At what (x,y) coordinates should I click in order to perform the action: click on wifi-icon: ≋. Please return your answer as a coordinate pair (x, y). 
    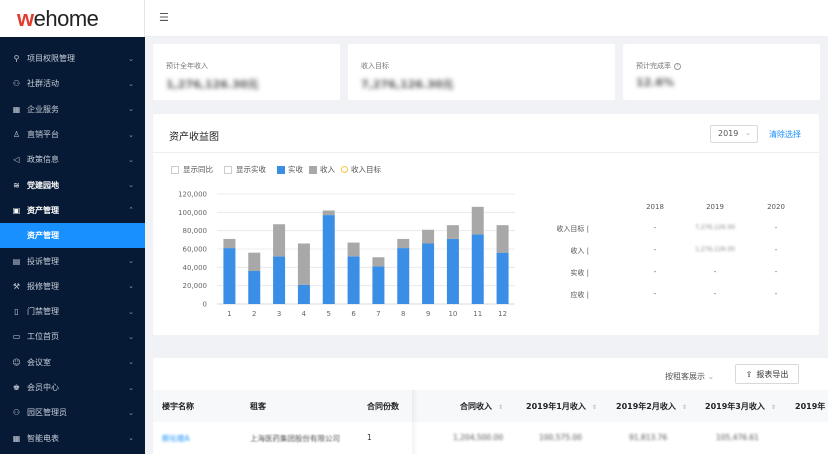
    Looking at the image, I should click on (16, 185).